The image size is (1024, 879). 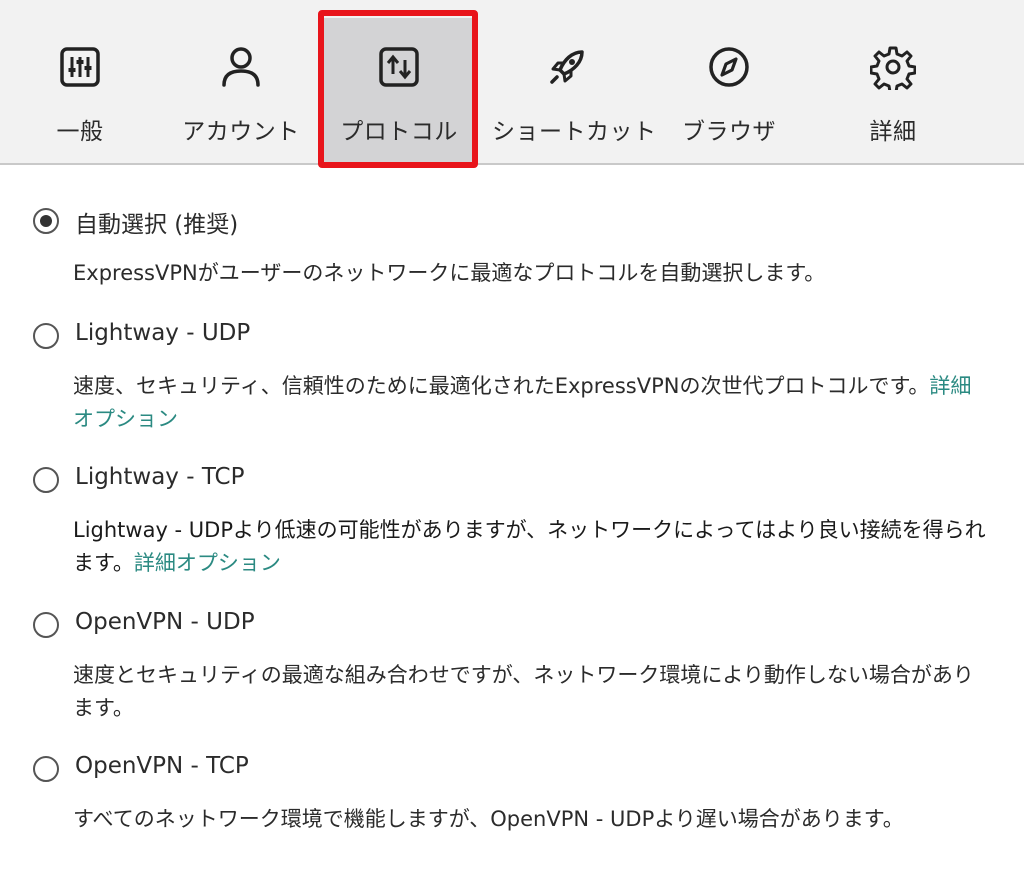 I want to click on tab-protocol: プロトコル, so click(x=399, y=90).